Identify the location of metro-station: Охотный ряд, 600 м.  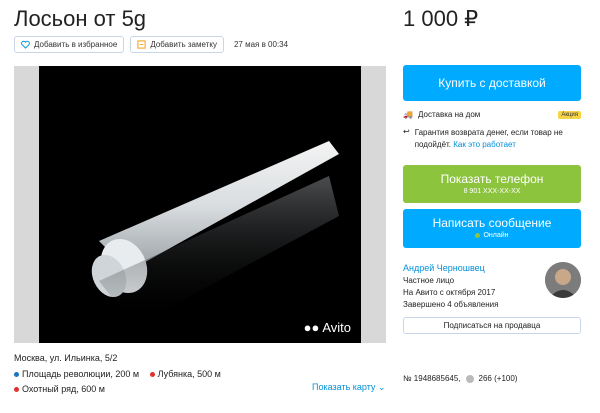
(59, 389).